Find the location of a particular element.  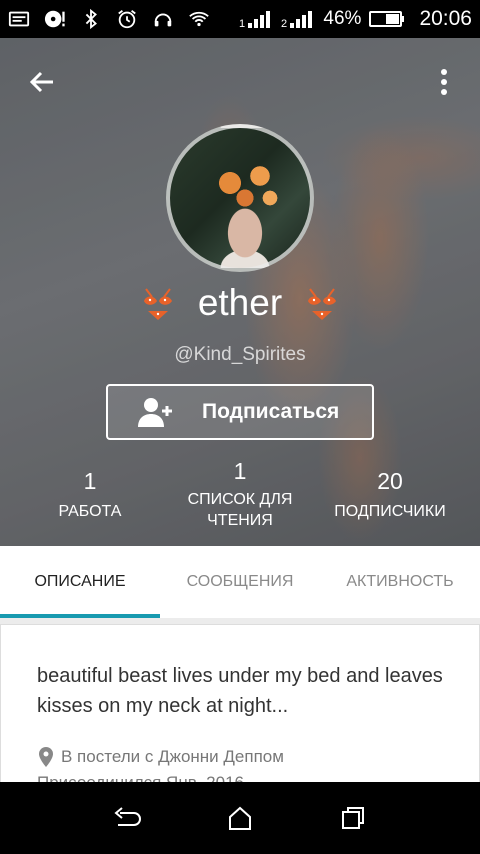

bluetooth-icon is located at coordinates (91, 19).